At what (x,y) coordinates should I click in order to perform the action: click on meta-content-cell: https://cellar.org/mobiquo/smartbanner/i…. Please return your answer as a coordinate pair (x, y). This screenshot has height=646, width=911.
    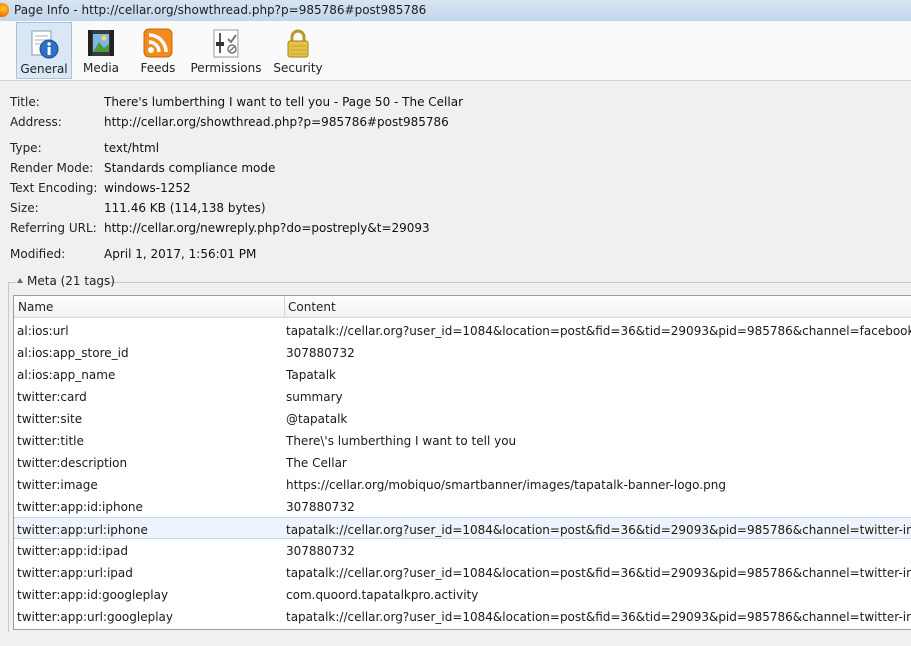
    Looking at the image, I should click on (506, 485).